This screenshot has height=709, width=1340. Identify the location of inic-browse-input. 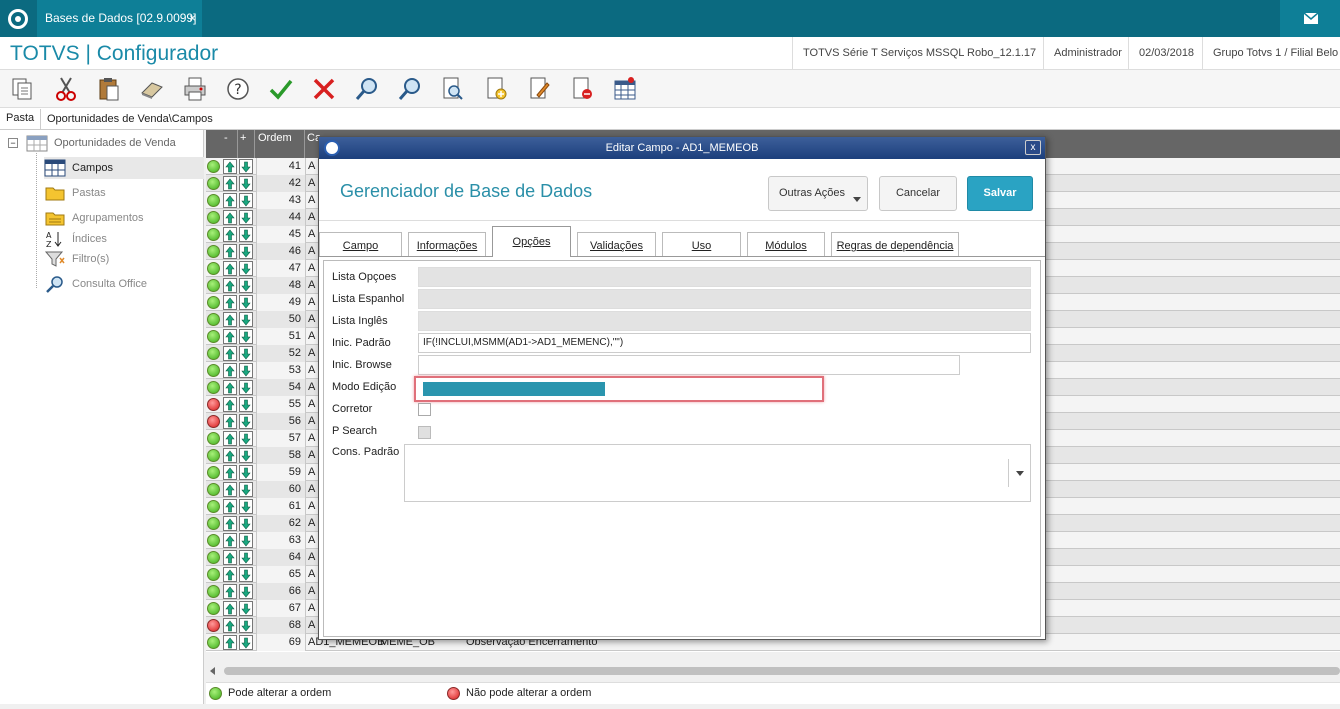
(689, 365).